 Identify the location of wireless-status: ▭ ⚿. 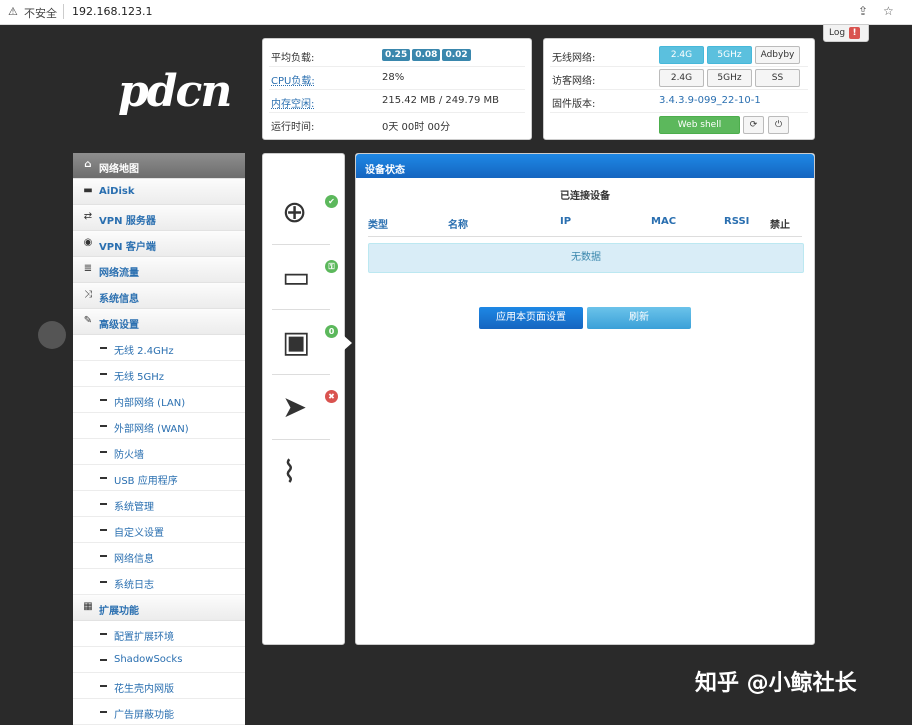
(305, 278).